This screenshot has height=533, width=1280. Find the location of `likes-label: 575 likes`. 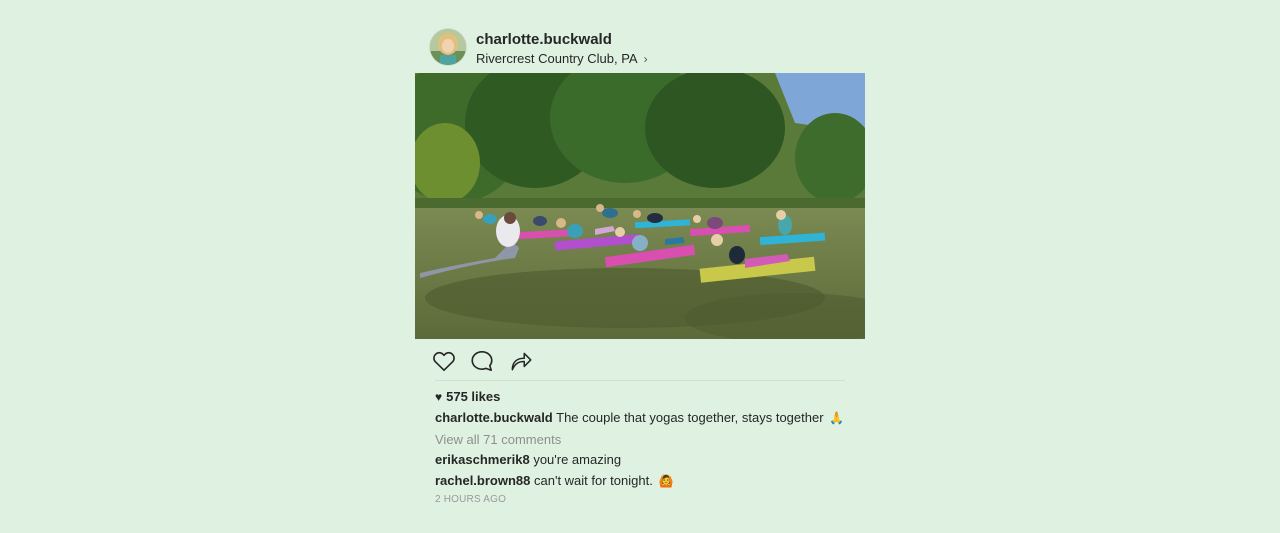

likes-label: 575 likes is located at coordinates (473, 396).